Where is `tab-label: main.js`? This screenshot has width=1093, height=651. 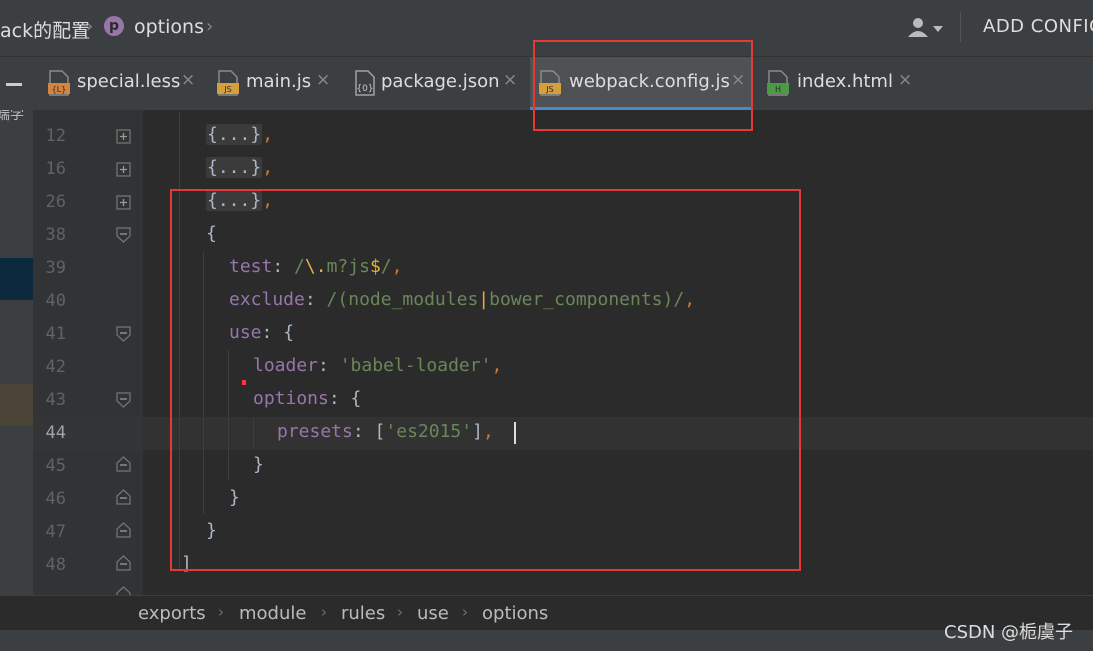
tab-label: main.js is located at coordinates (279, 81).